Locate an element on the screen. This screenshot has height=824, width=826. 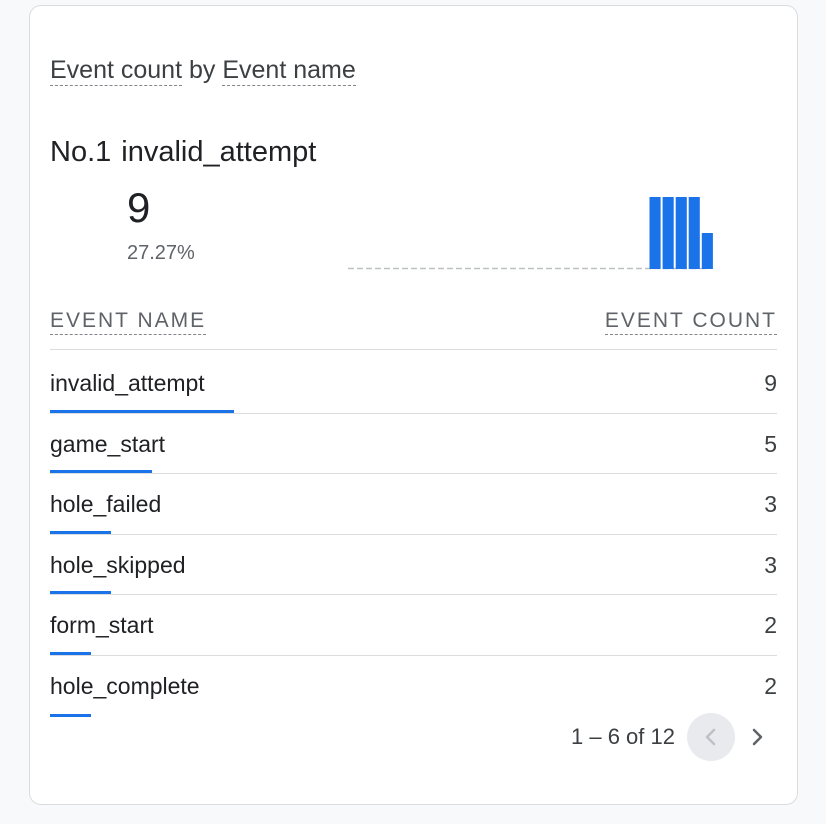
next-page-button is located at coordinates (757, 737).